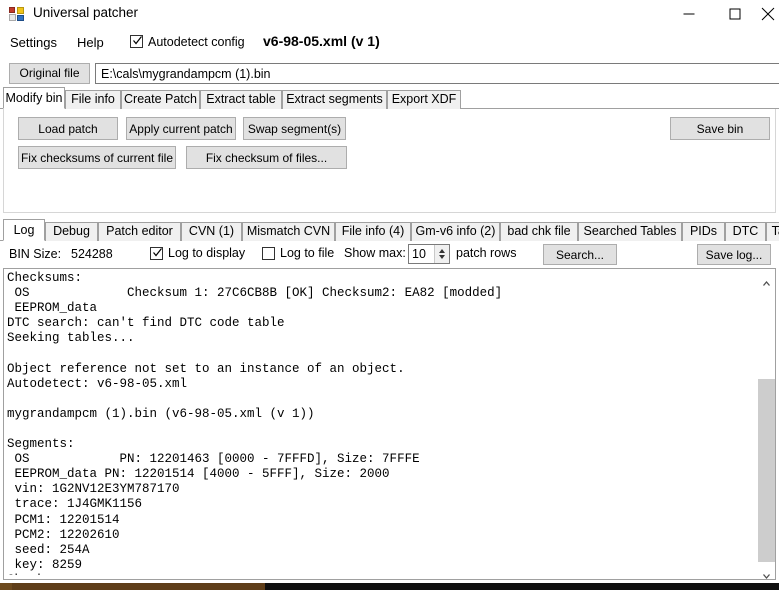 Image resolution: width=779 pixels, height=590 pixels. Describe the element at coordinates (703, 231) in the screenshot. I see `tab-pids: PIDs` at that location.